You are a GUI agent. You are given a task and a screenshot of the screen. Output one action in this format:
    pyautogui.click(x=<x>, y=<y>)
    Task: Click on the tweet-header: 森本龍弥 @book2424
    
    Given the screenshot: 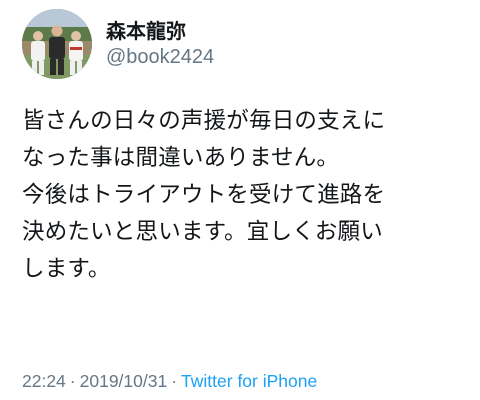 What is the action you would take?
    pyautogui.click(x=118, y=44)
    